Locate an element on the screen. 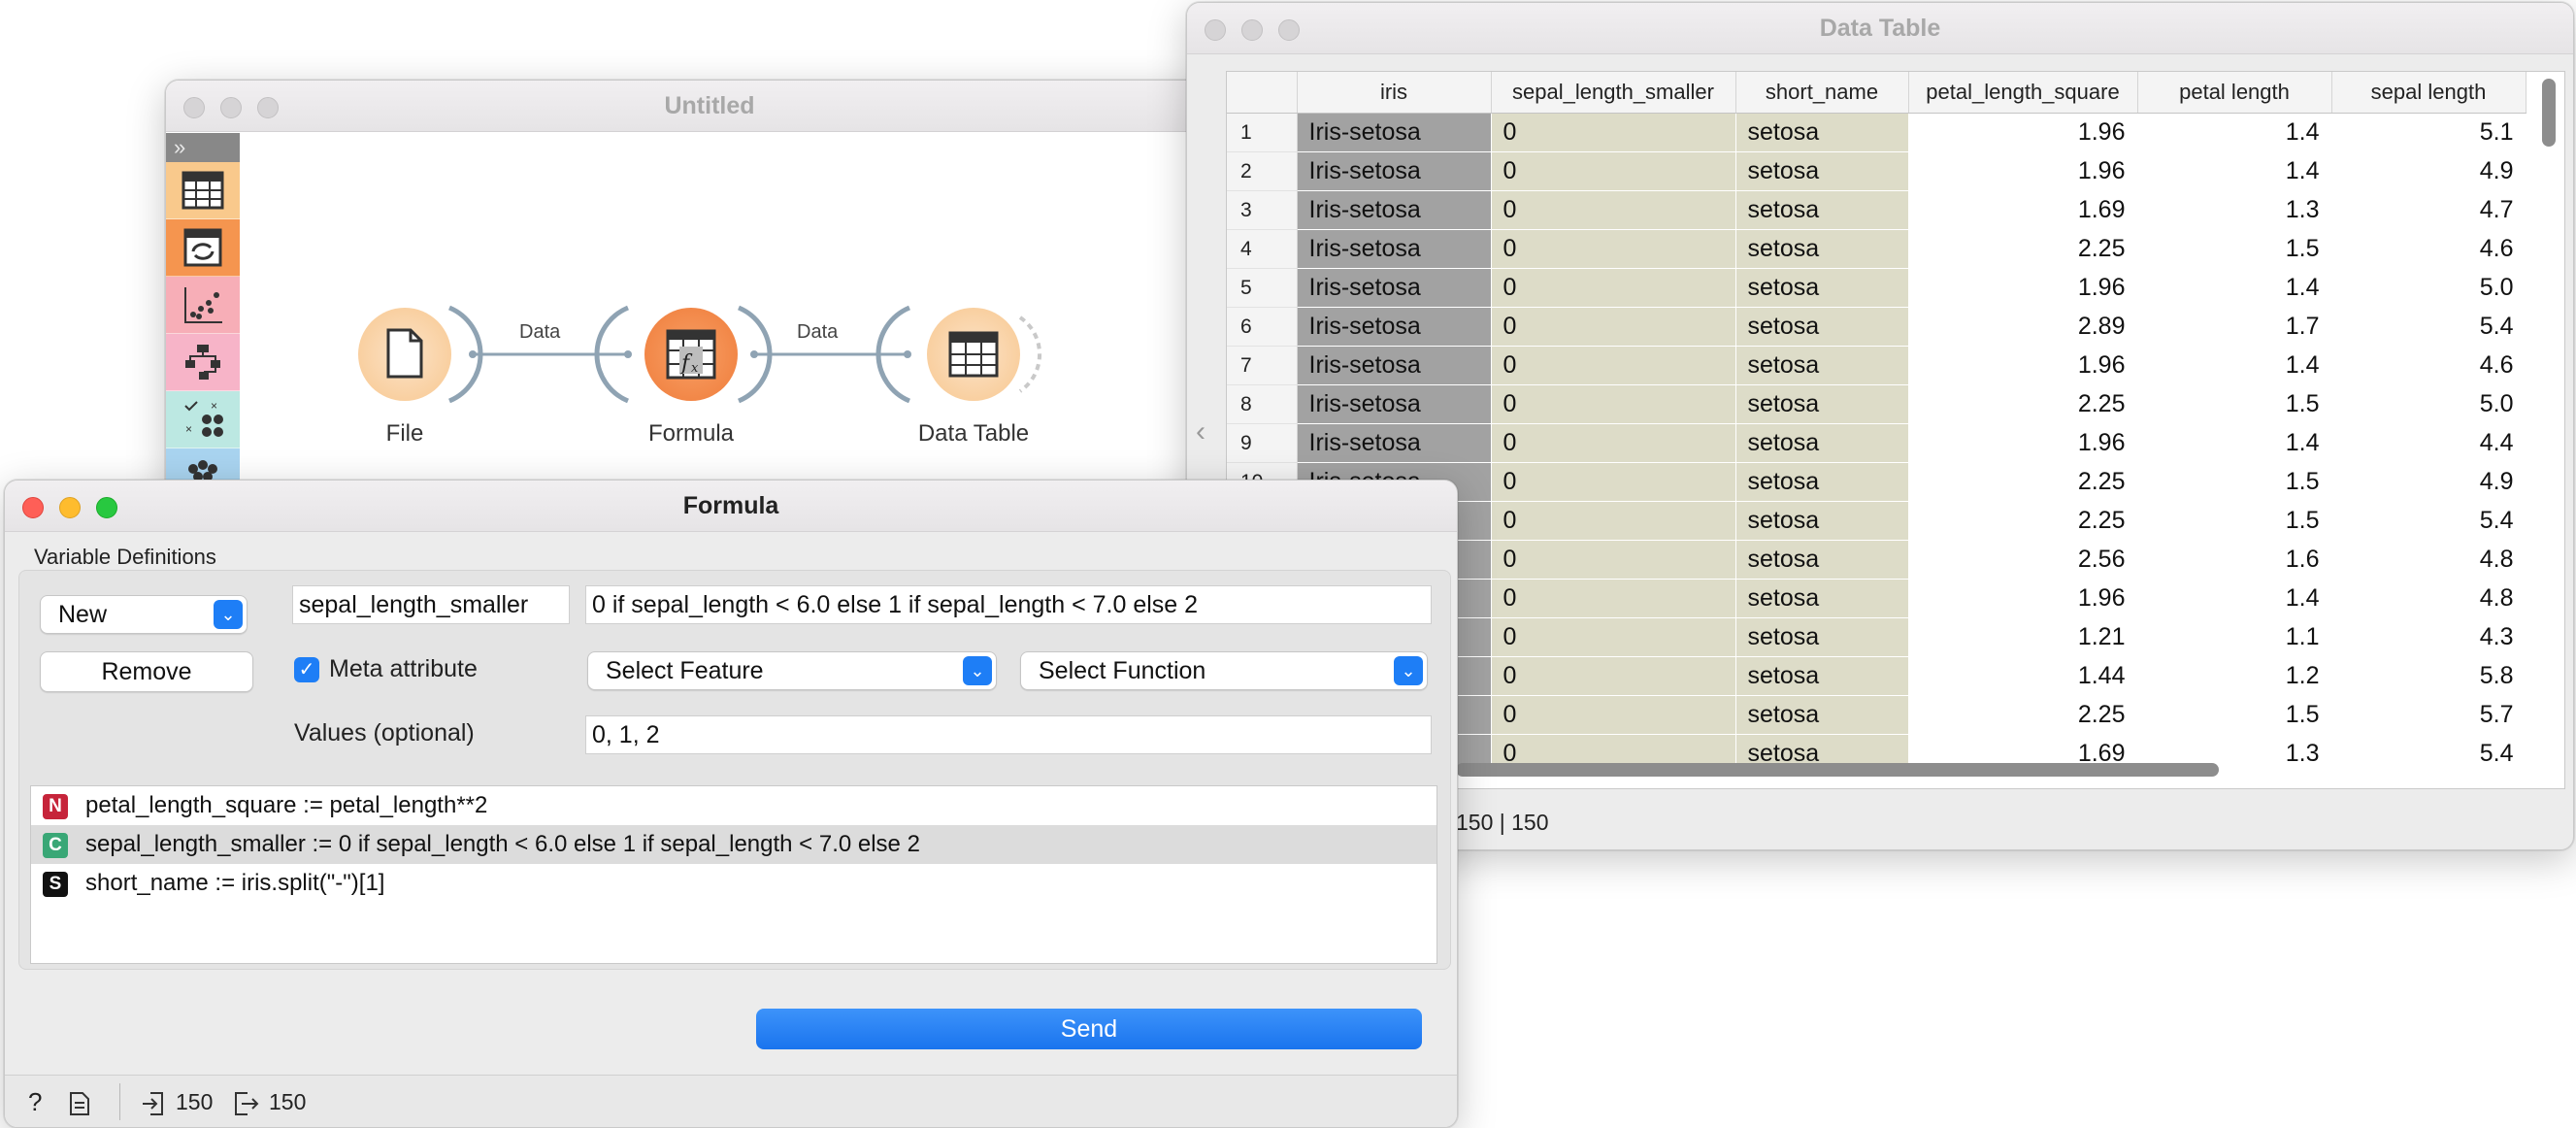 Image resolution: width=2576 pixels, height=1128 pixels. send-button: Send is located at coordinates (1089, 1029).